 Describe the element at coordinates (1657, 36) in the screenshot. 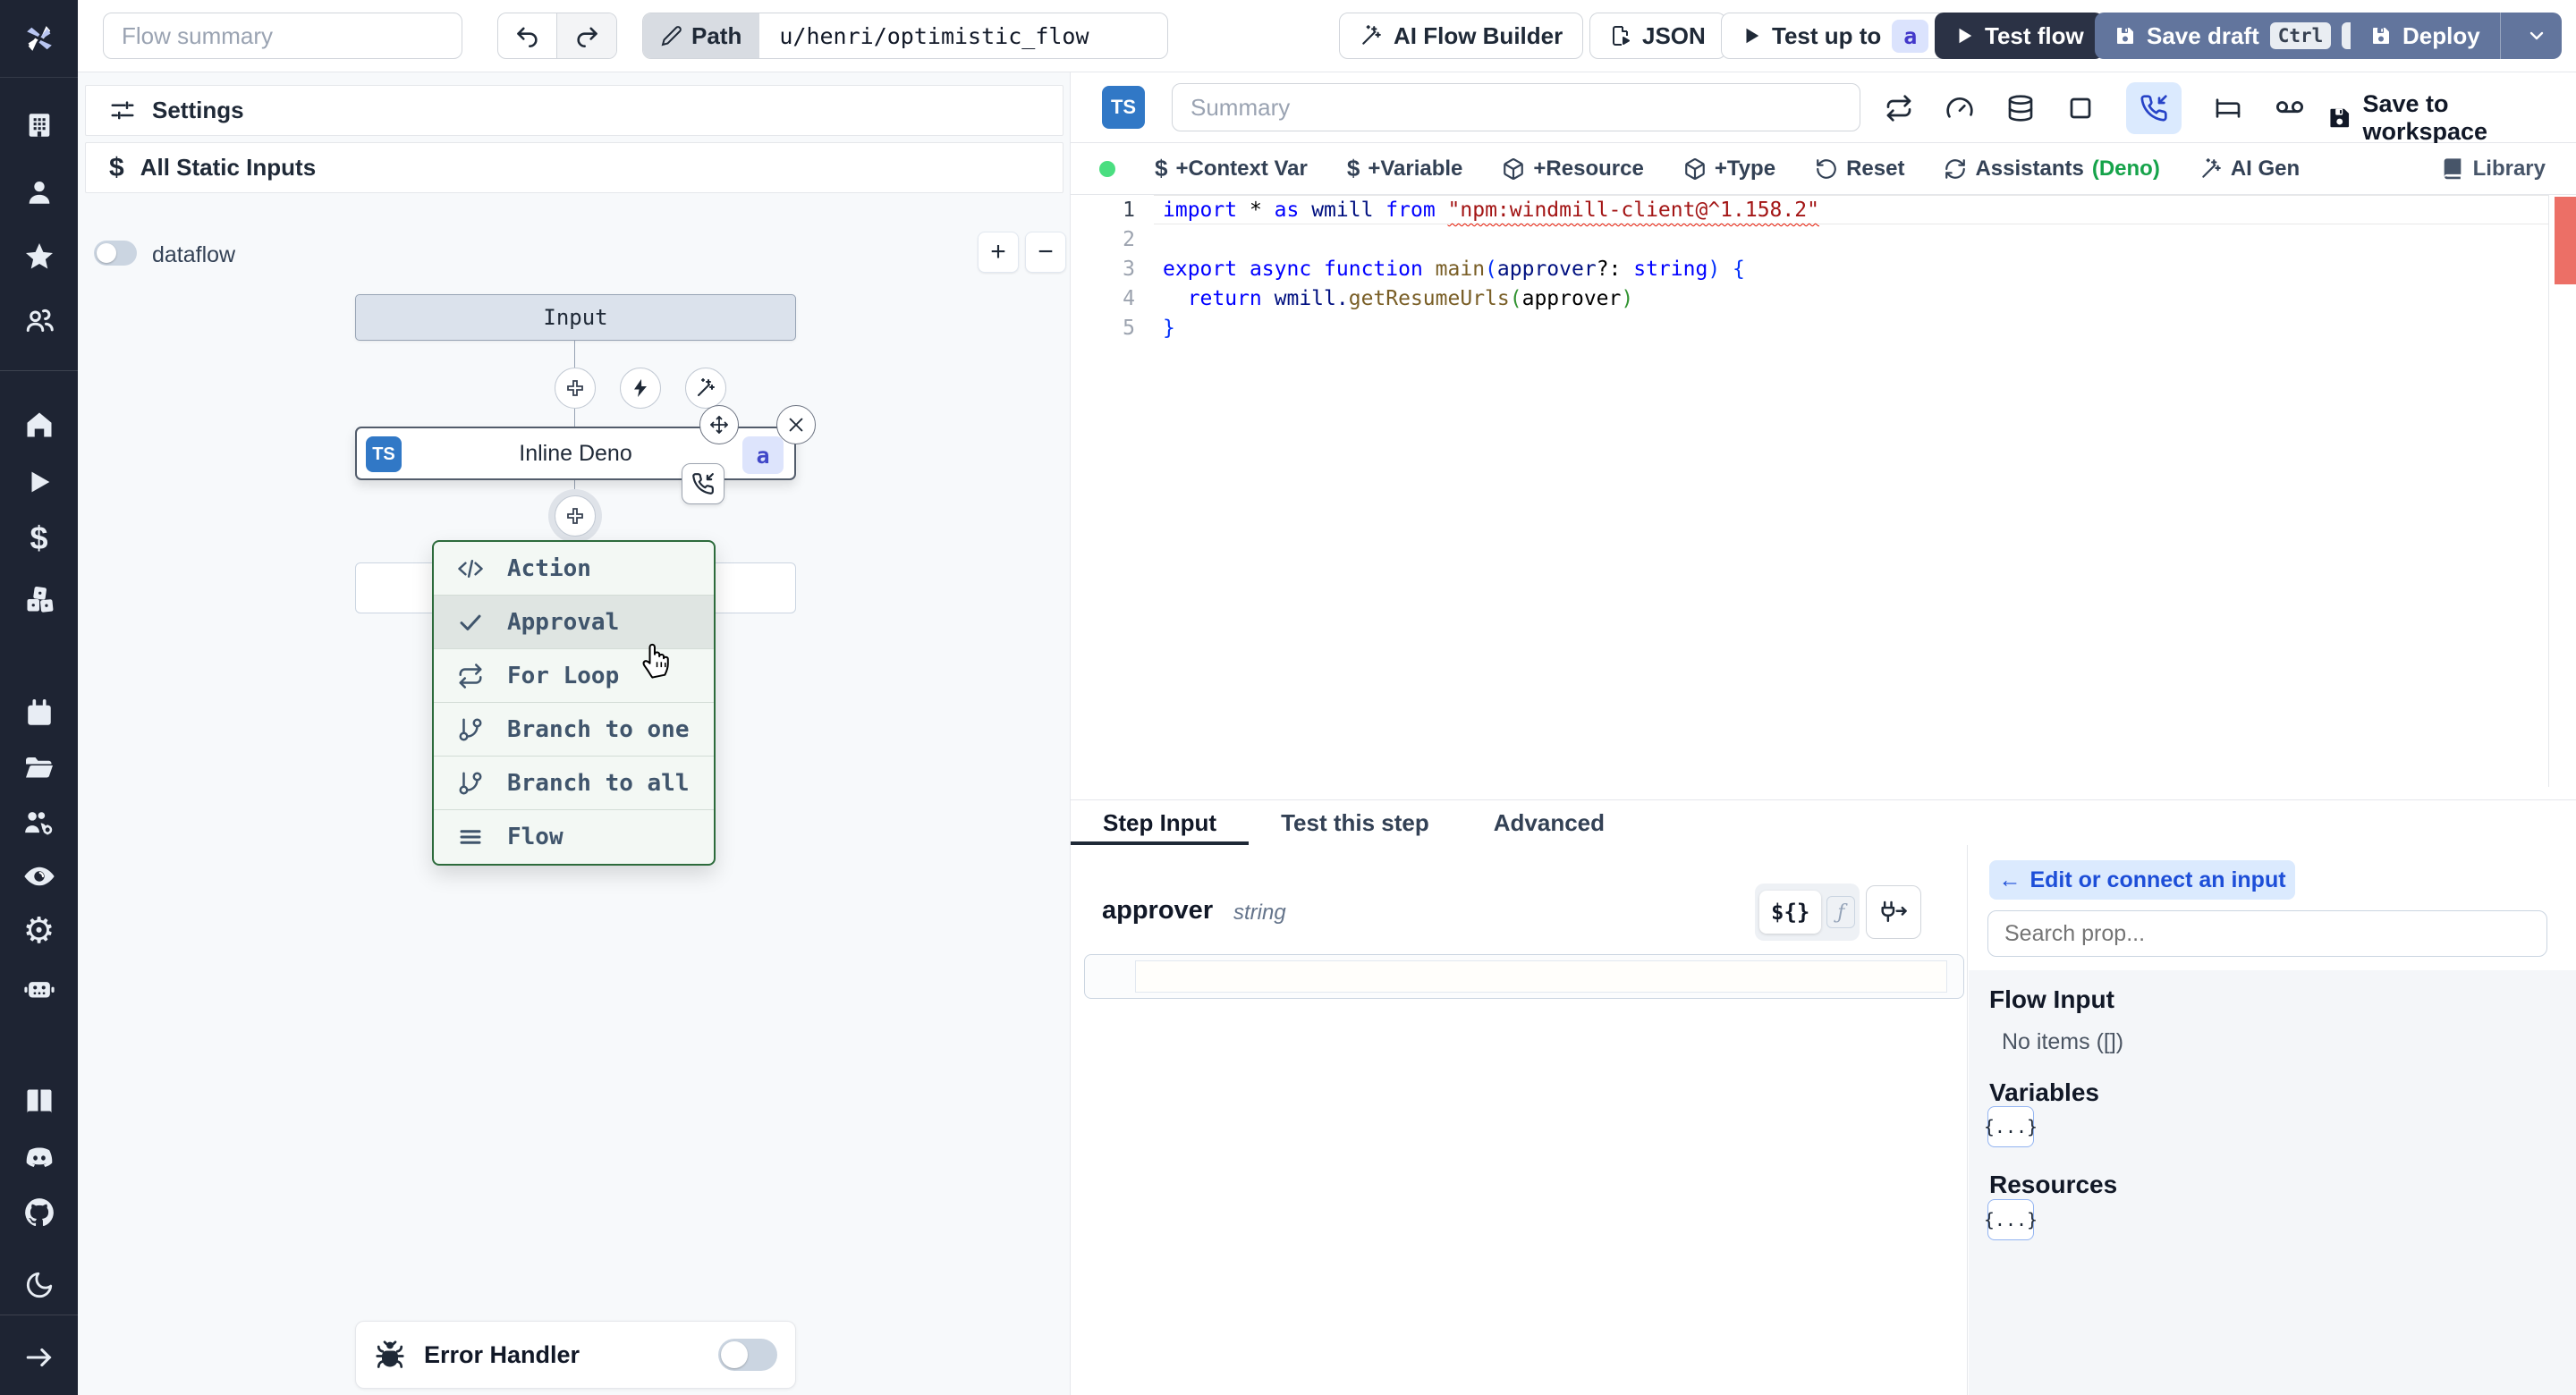

I see `json-button: JSON` at that location.